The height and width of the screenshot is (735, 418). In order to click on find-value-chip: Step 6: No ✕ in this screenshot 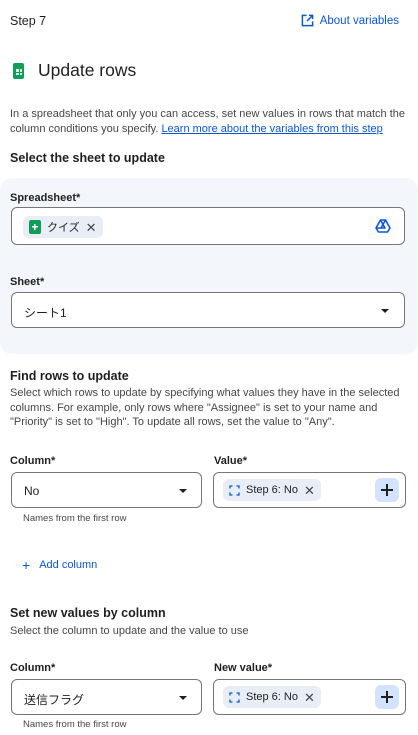, I will do `click(272, 490)`.